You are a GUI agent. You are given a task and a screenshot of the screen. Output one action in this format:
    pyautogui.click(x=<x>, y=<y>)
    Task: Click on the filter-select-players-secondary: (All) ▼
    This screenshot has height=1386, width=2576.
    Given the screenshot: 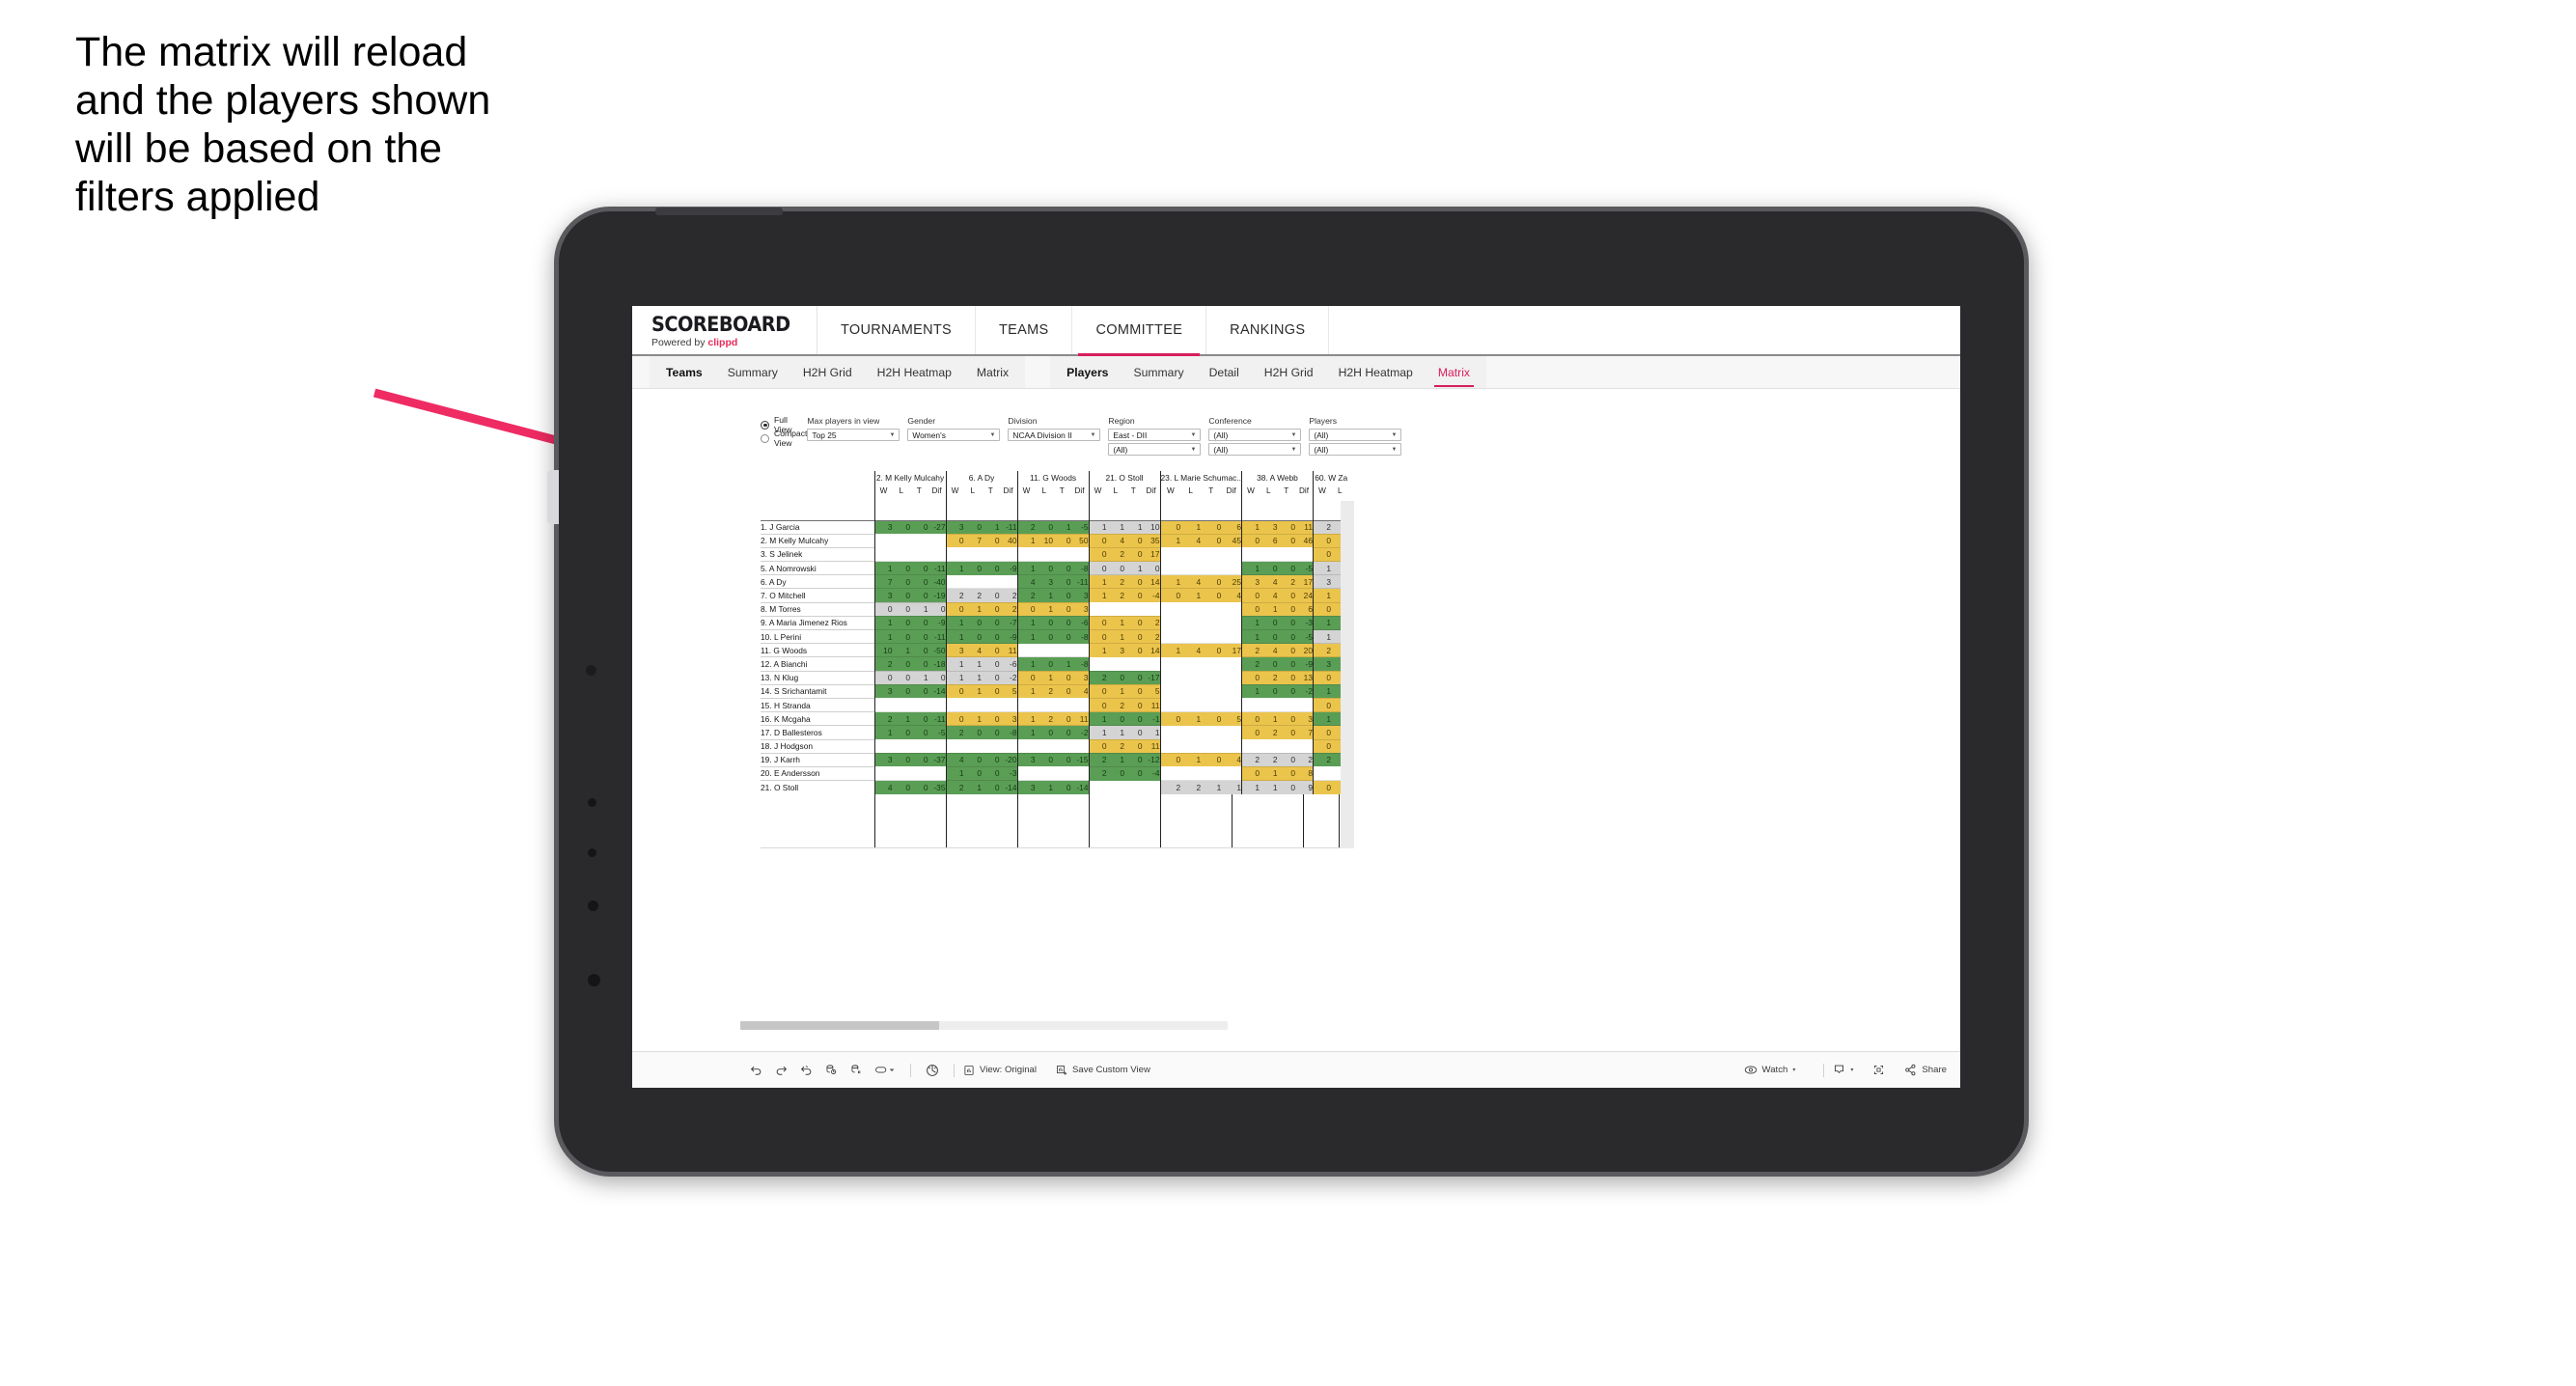 What is the action you would take?
    pyautogui.click(x=1355, y=449)
    